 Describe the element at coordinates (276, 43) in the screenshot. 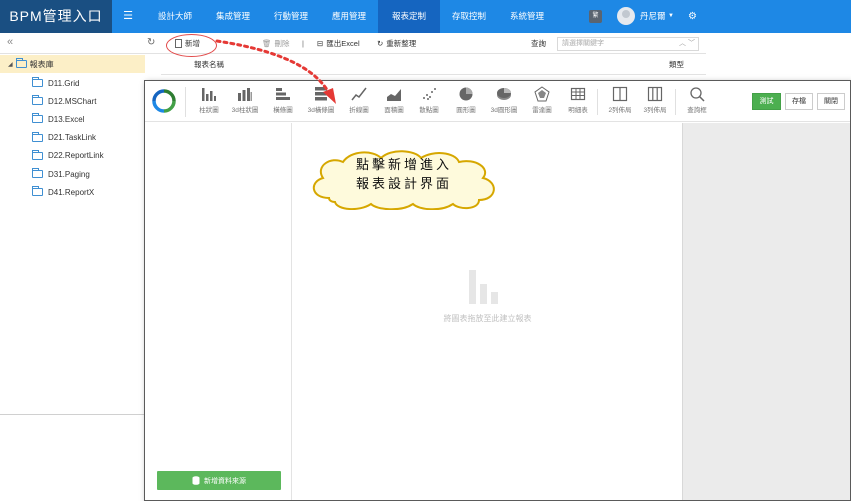

I see `delete-button: 🗑 刪除` at that location.